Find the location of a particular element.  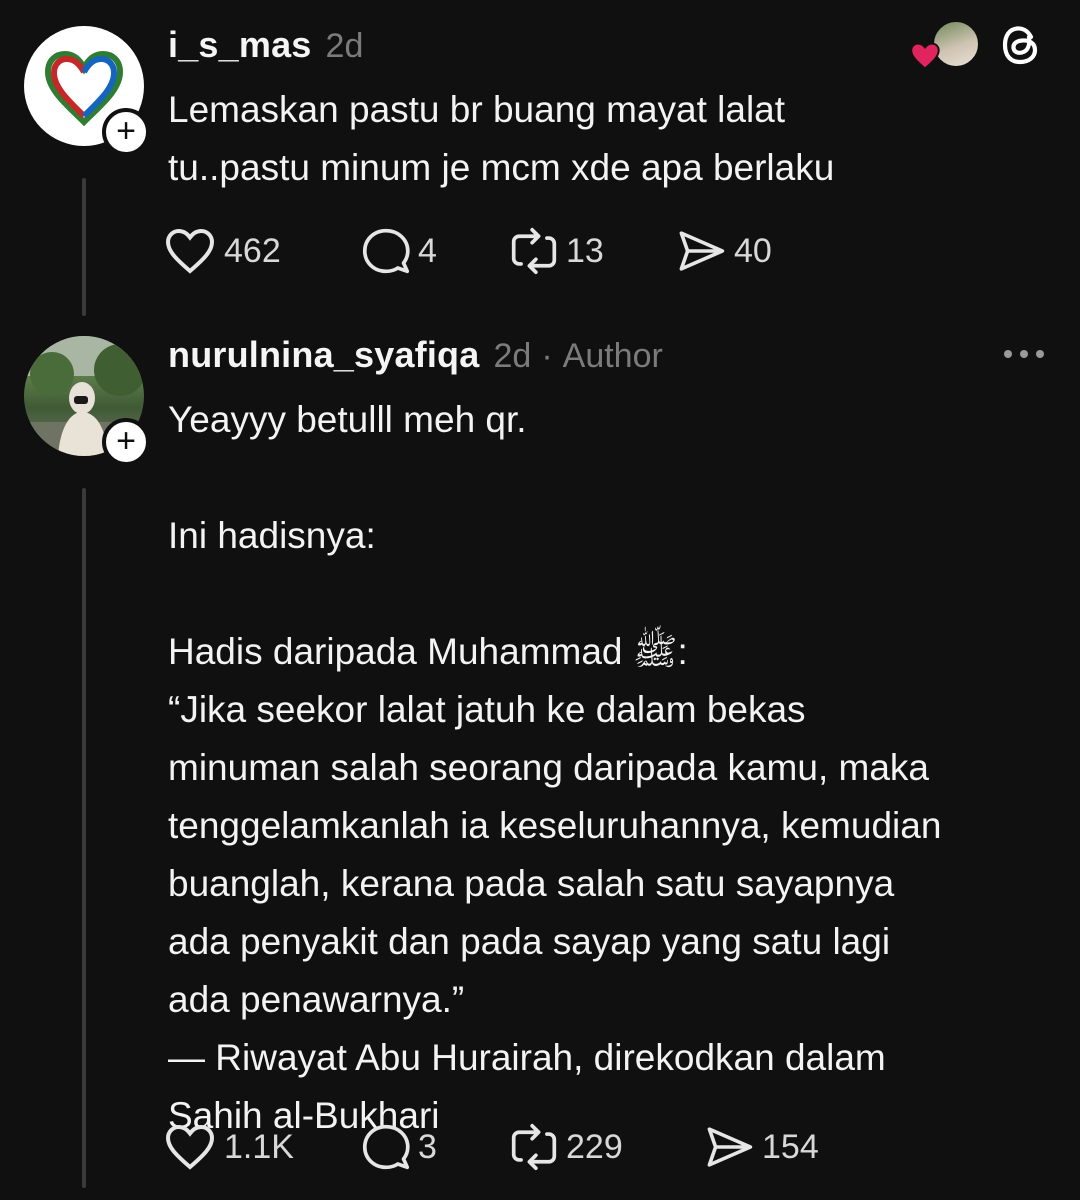

post-actions: 462 4 13 40 is located at coordinates (468, 251).